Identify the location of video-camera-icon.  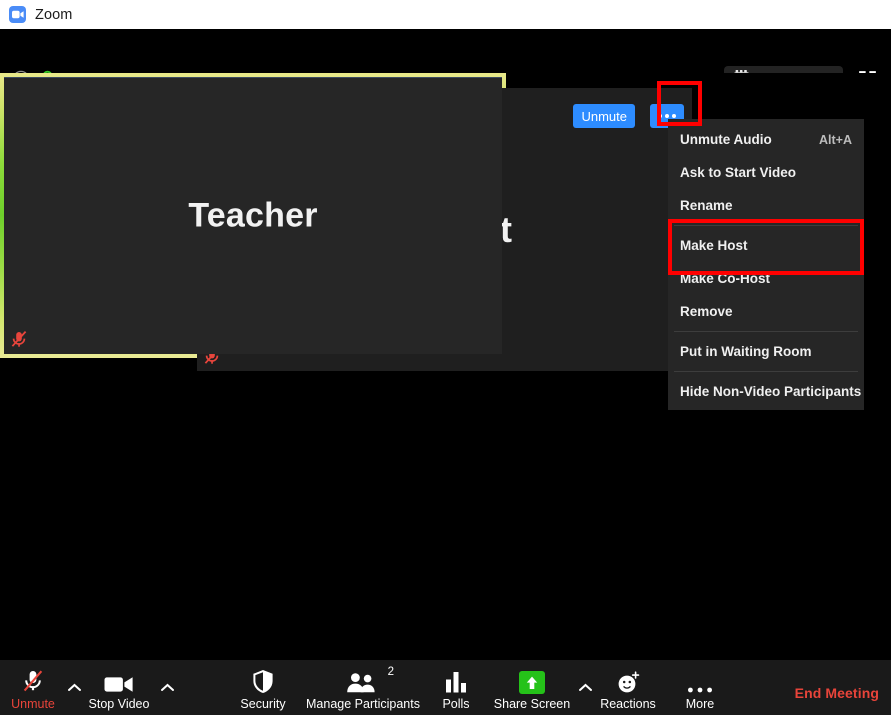
(119, 681).